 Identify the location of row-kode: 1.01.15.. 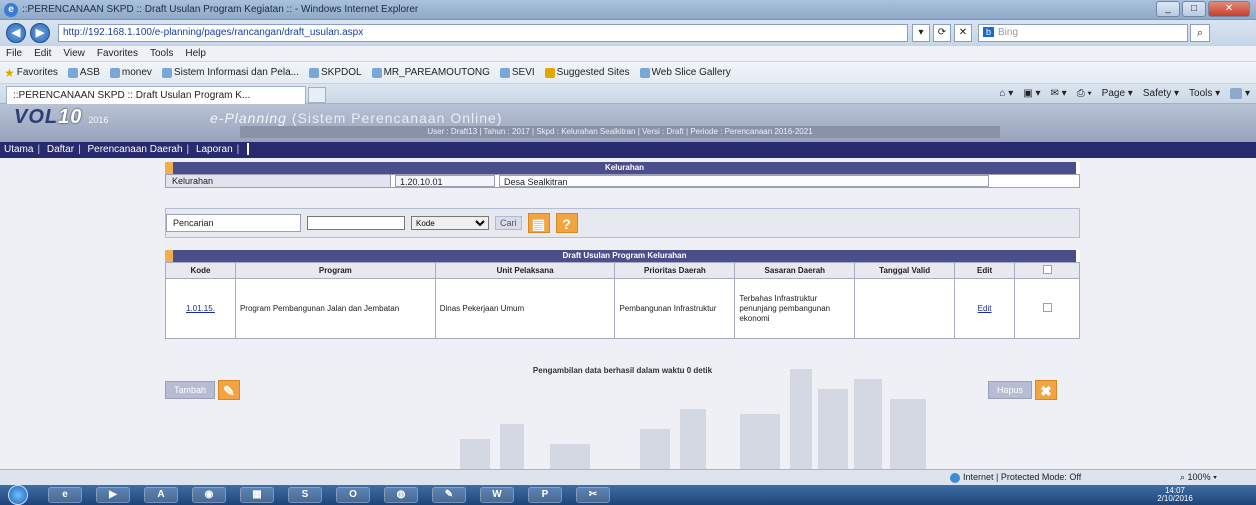
(200, 308).